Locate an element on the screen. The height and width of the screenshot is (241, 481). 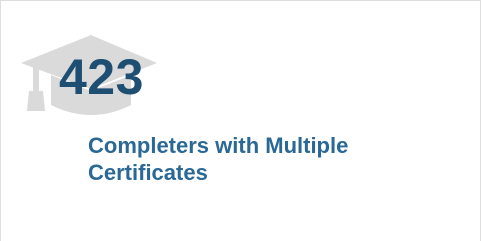
stat-value: 423 is located at coordinates (101, 77).